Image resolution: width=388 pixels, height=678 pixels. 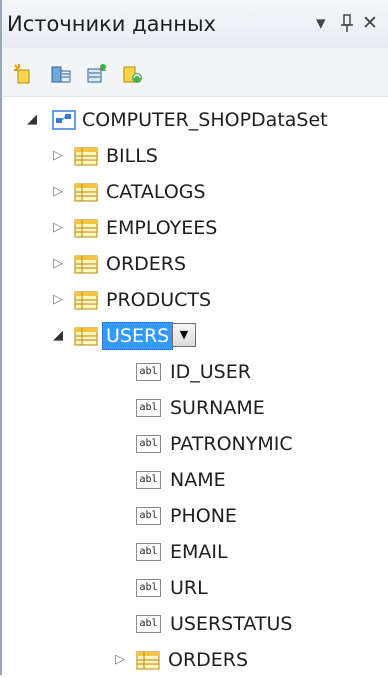 I want to click on tree-node-label: PATRONYMIC, so click(x=231, y=444).